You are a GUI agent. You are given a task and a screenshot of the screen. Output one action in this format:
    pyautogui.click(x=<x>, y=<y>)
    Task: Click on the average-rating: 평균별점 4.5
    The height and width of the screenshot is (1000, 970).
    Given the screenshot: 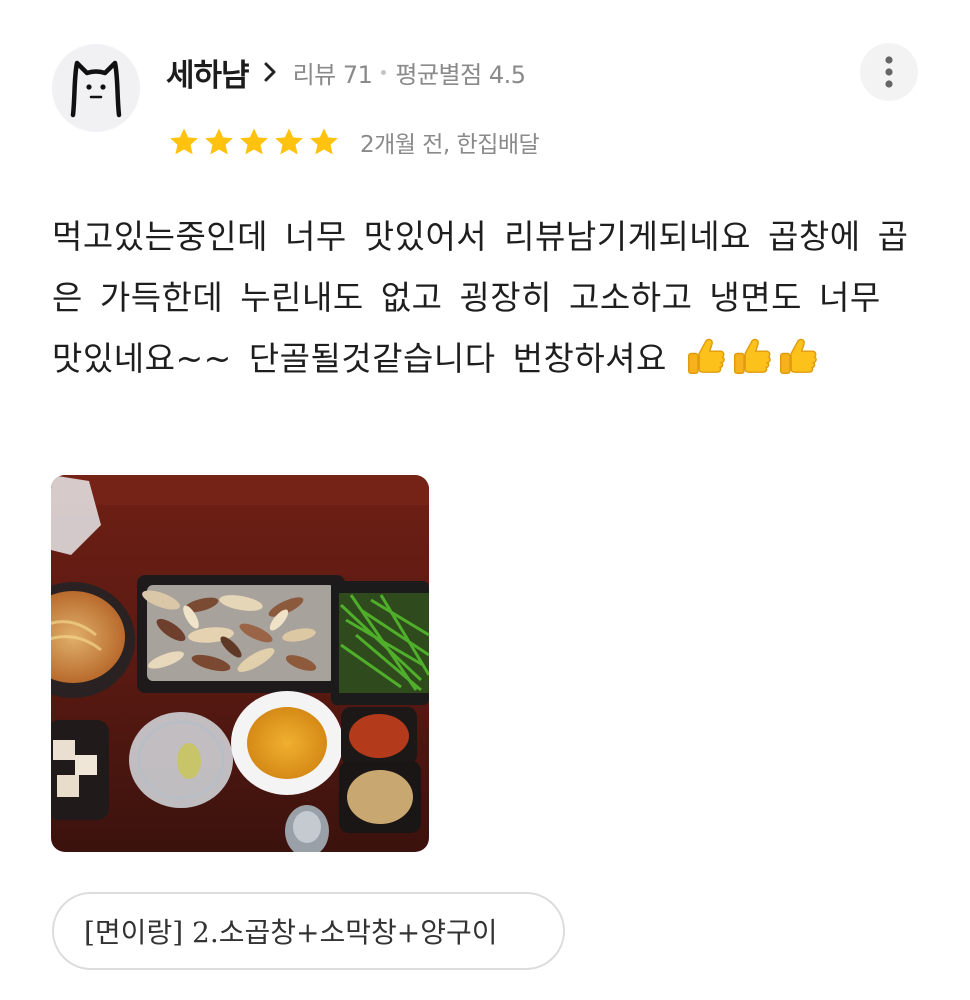 What is the action you would take?
    pyautogui.click(x=460, y=74)
    